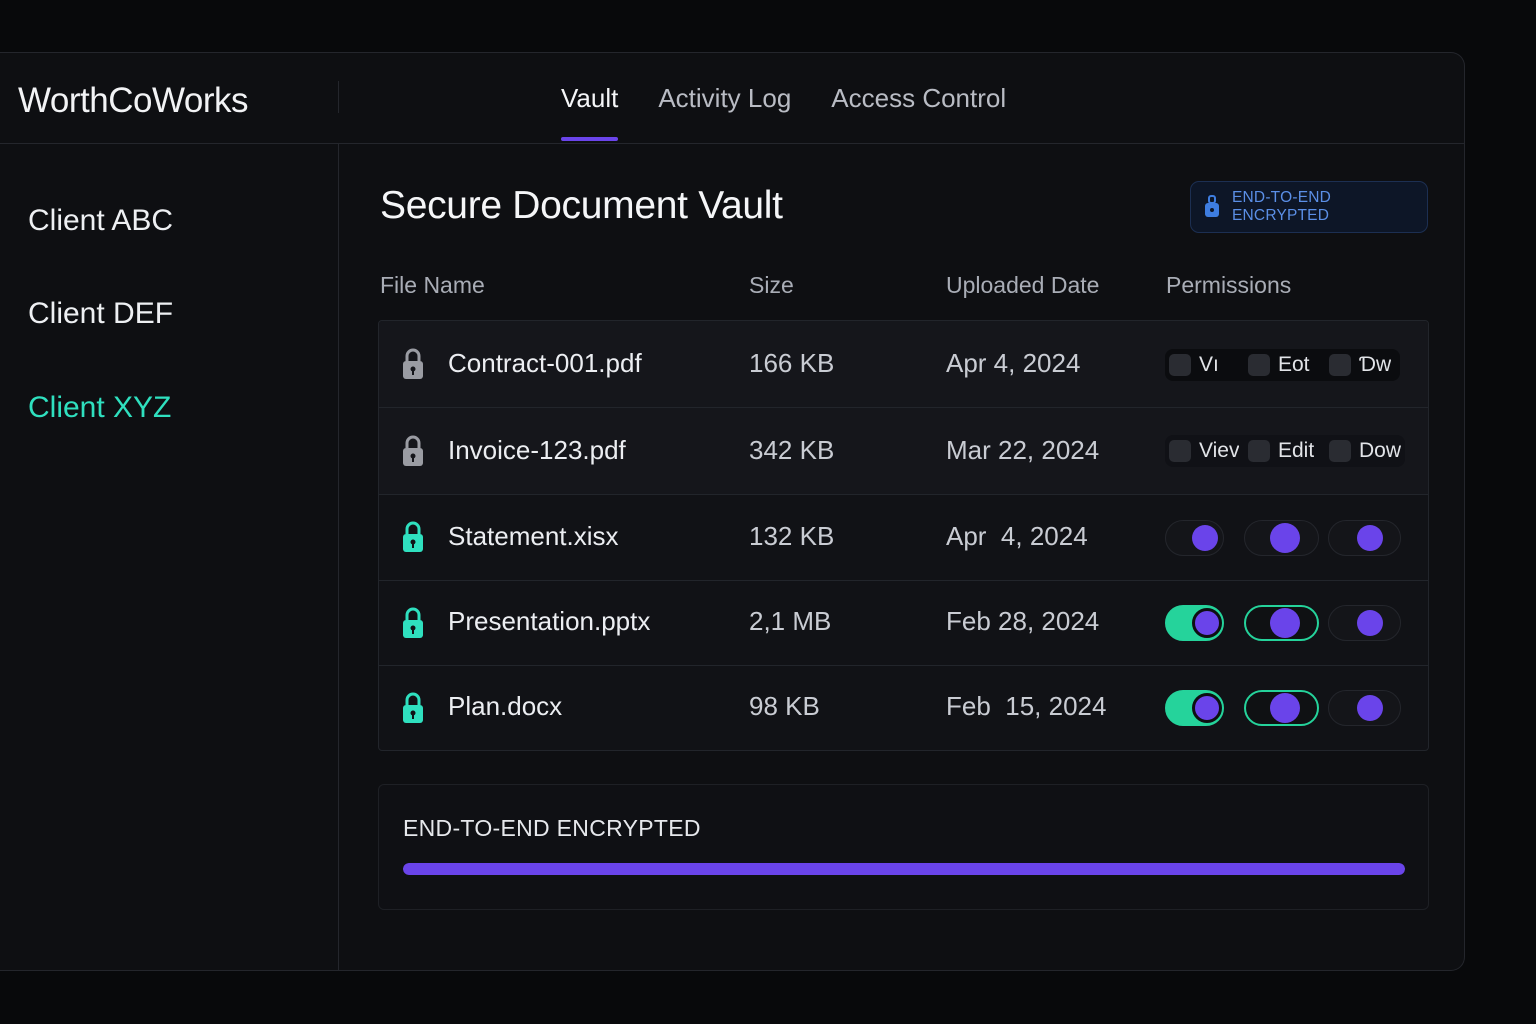  I want to click on column-header-file-name: File Name, so click(432, 285).